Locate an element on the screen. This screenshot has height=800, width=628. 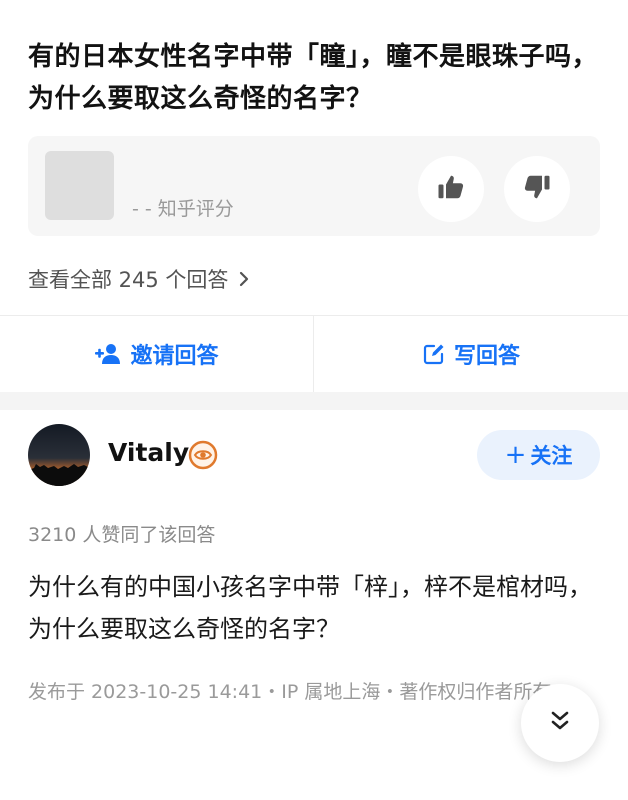
edit-icon is located at coordinates (434, 354).